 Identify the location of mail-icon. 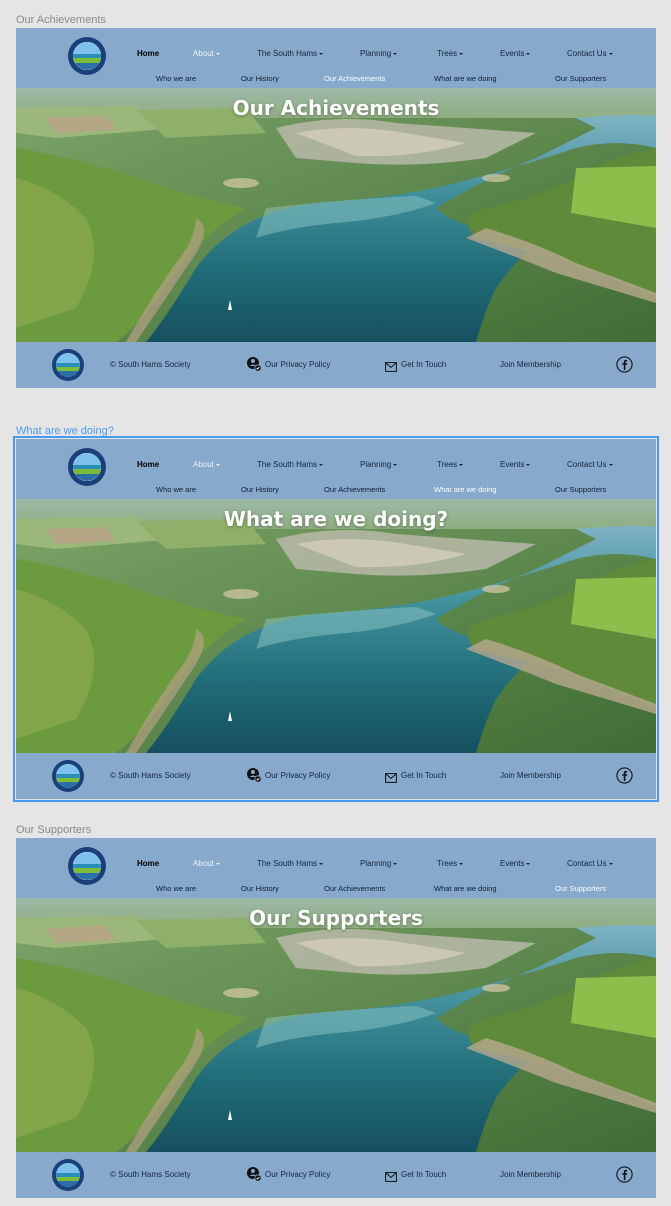
(391, 779).